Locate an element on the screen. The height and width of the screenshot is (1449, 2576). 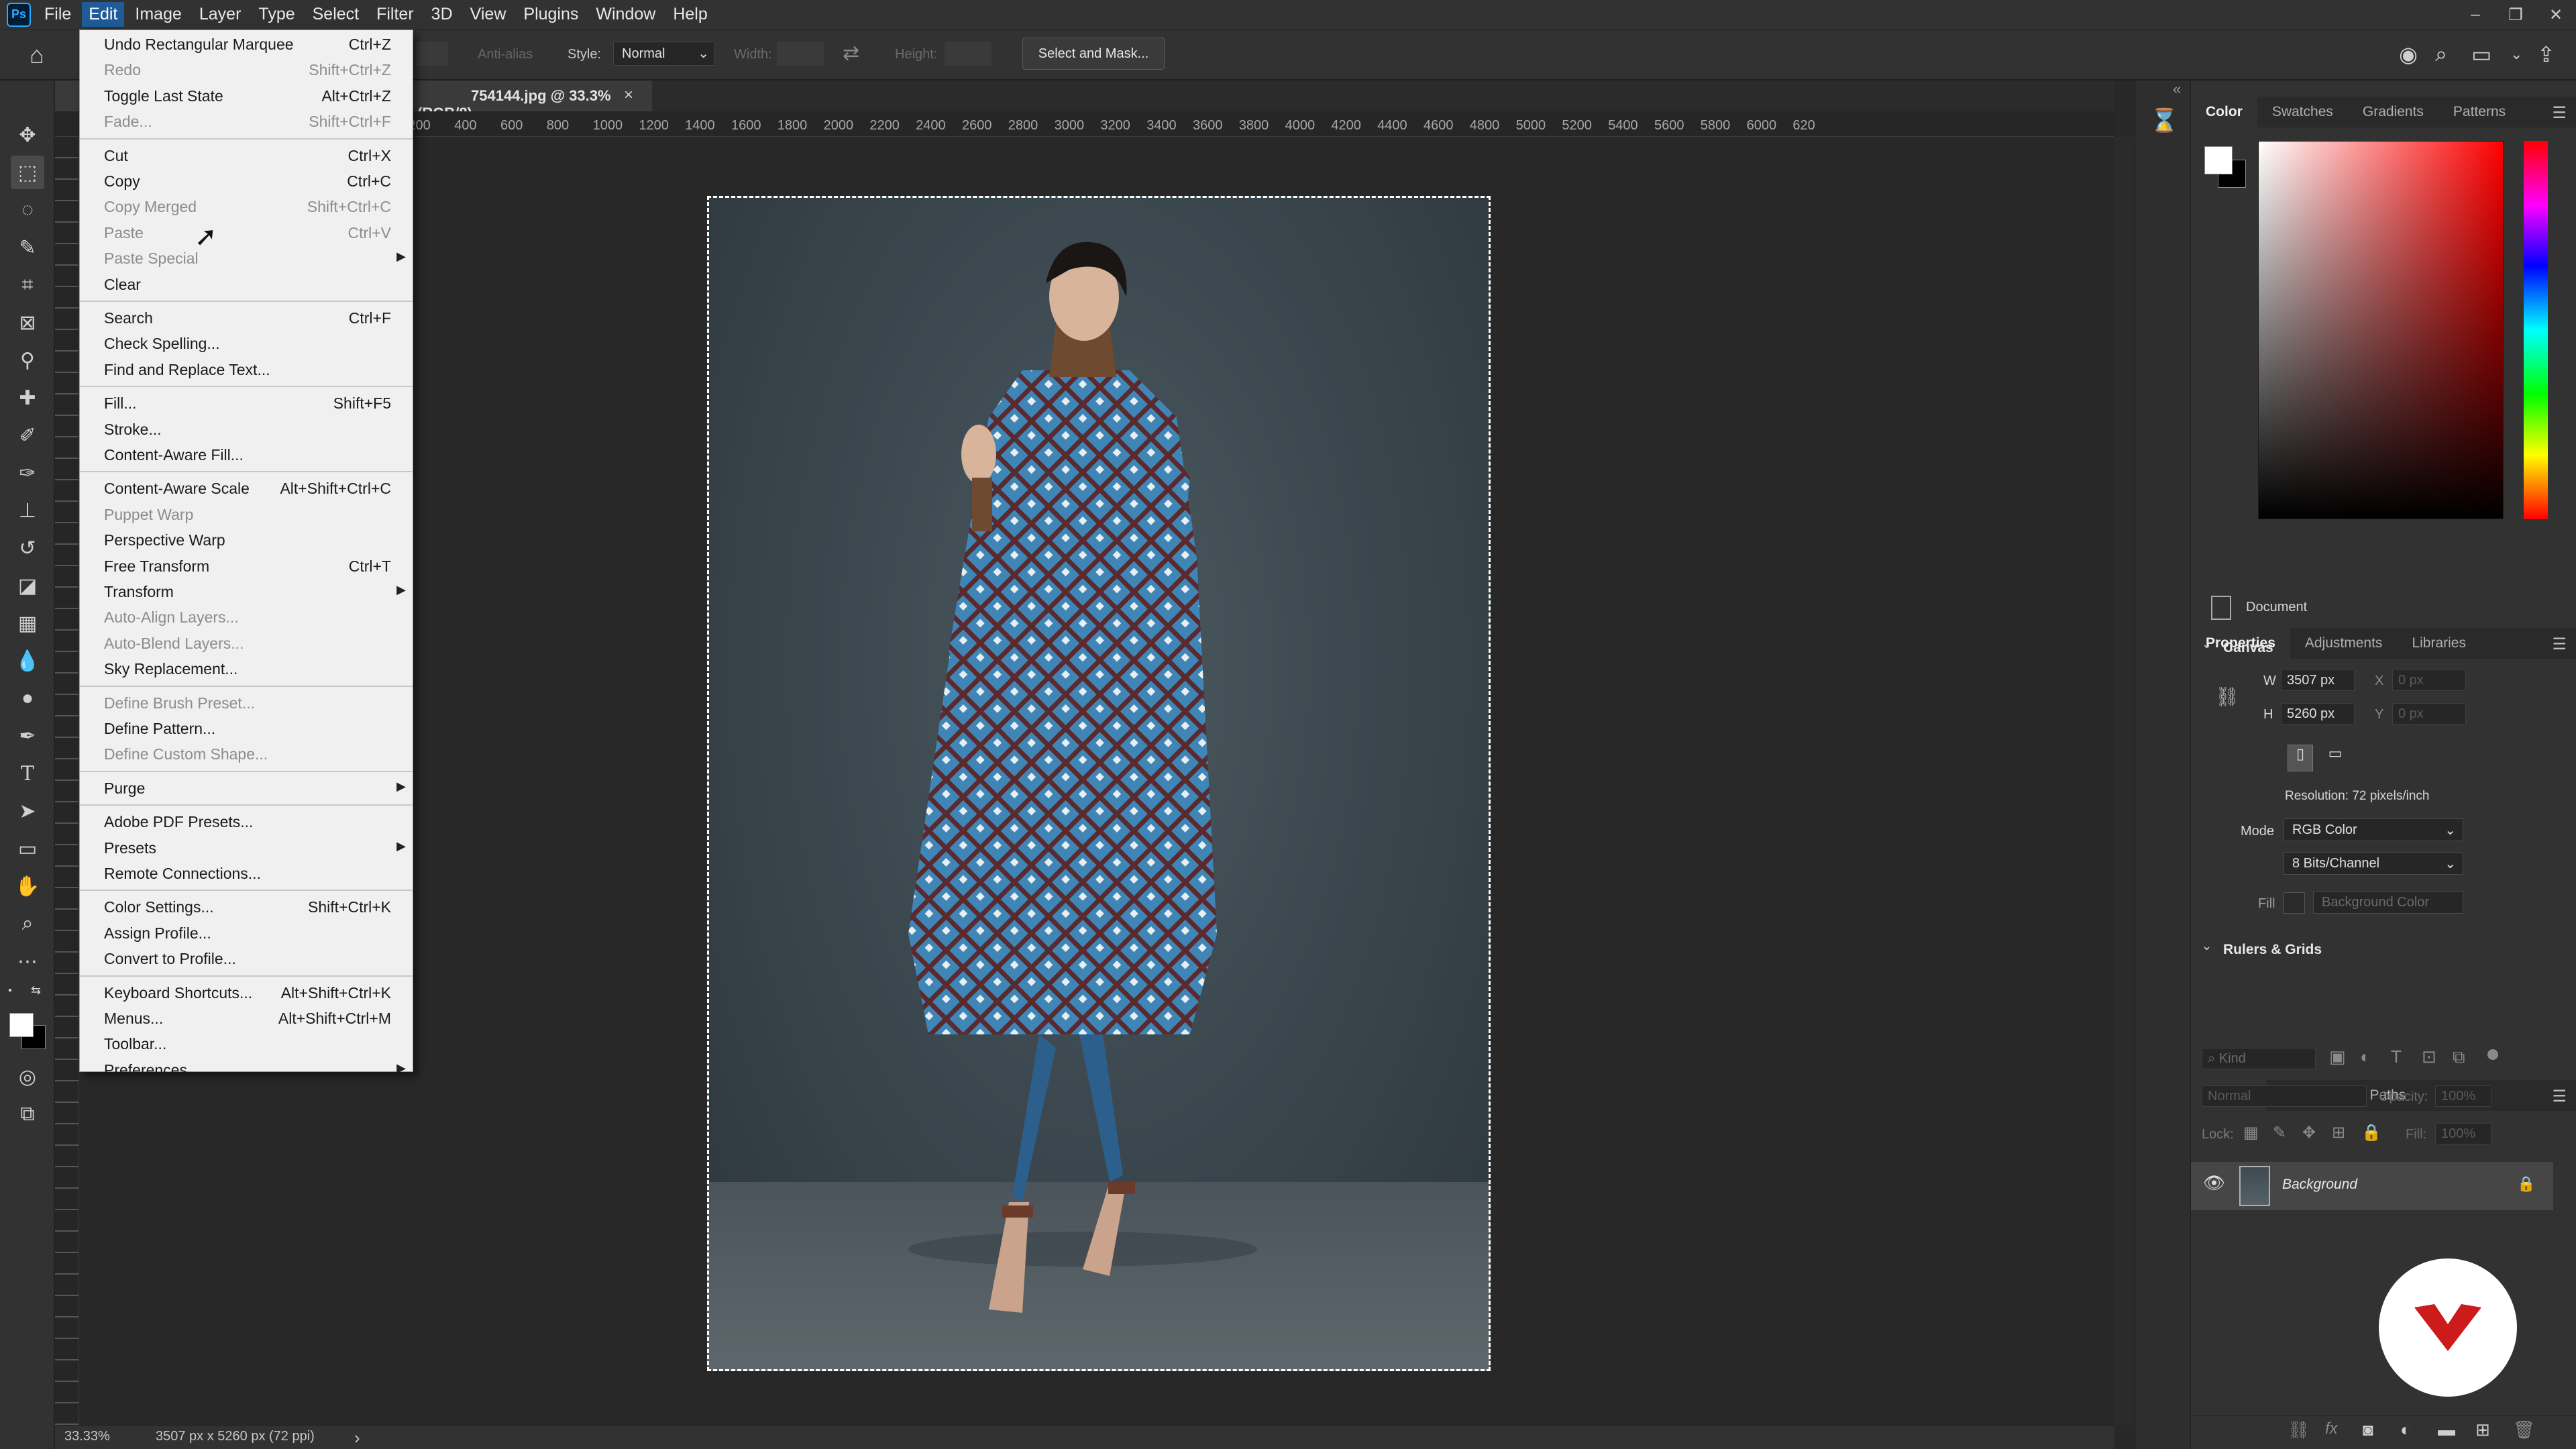
menu-file: File is located at coordinates (58, 14).